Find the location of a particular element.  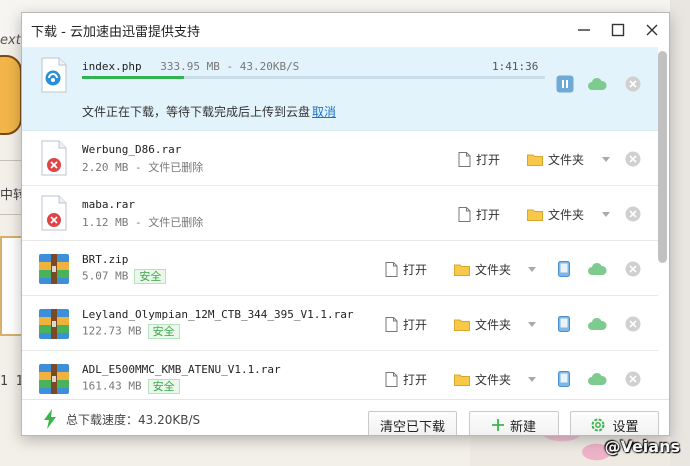

active-file-line: index.php 333.95 MB - 43.20KB/S is located at coordinates (190, 66).